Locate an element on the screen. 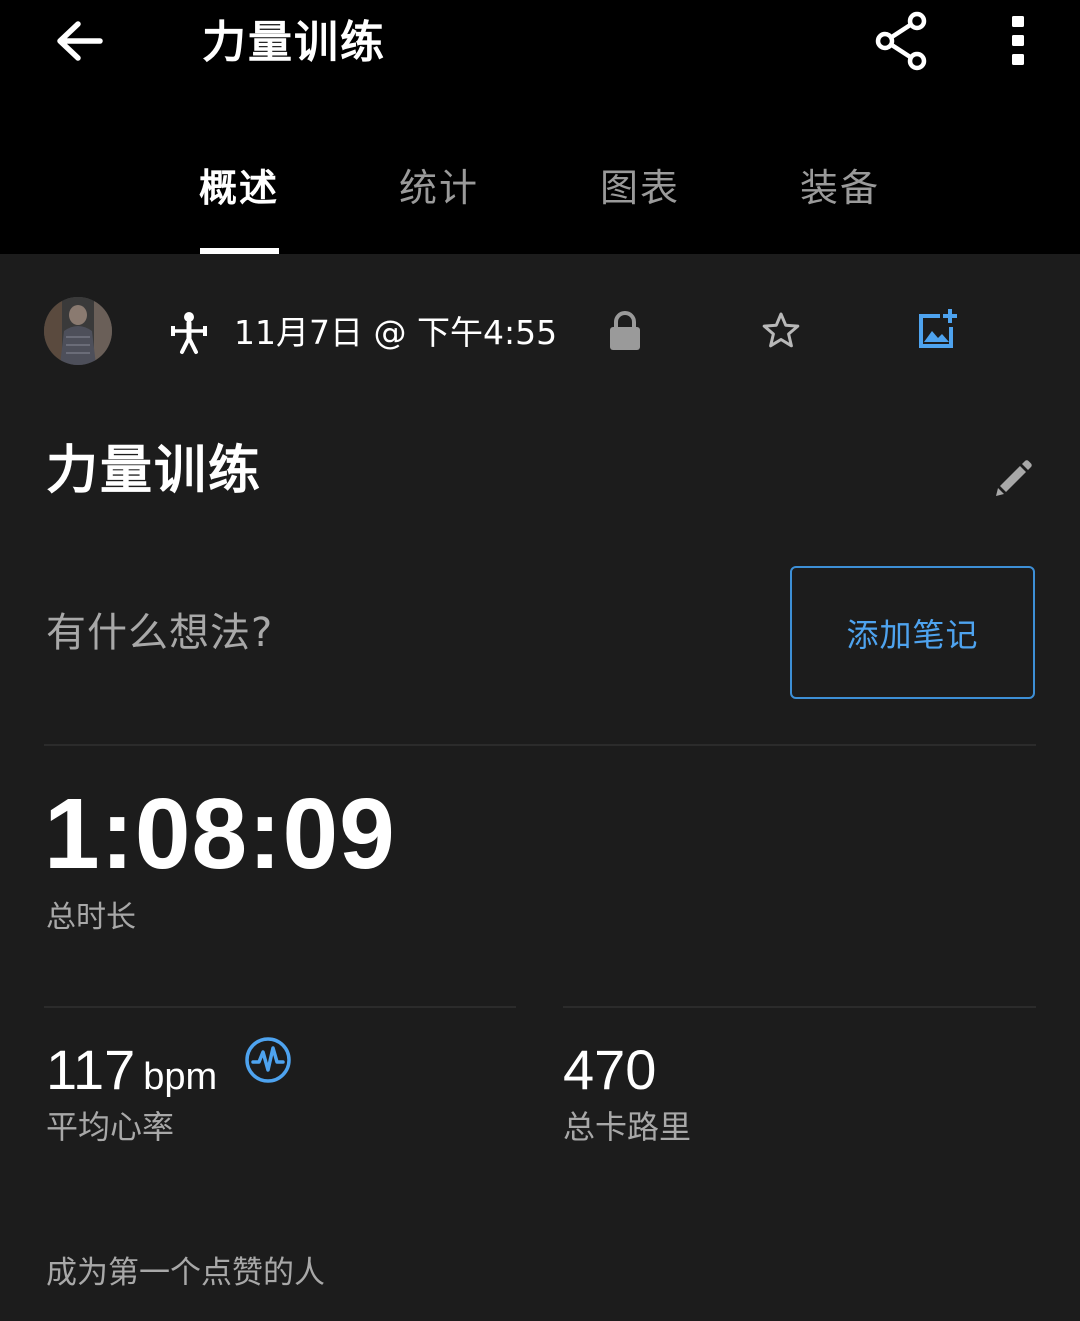  first-like-prompt: 成为第一个点赞的人 is located at coordinates (185, 1273).